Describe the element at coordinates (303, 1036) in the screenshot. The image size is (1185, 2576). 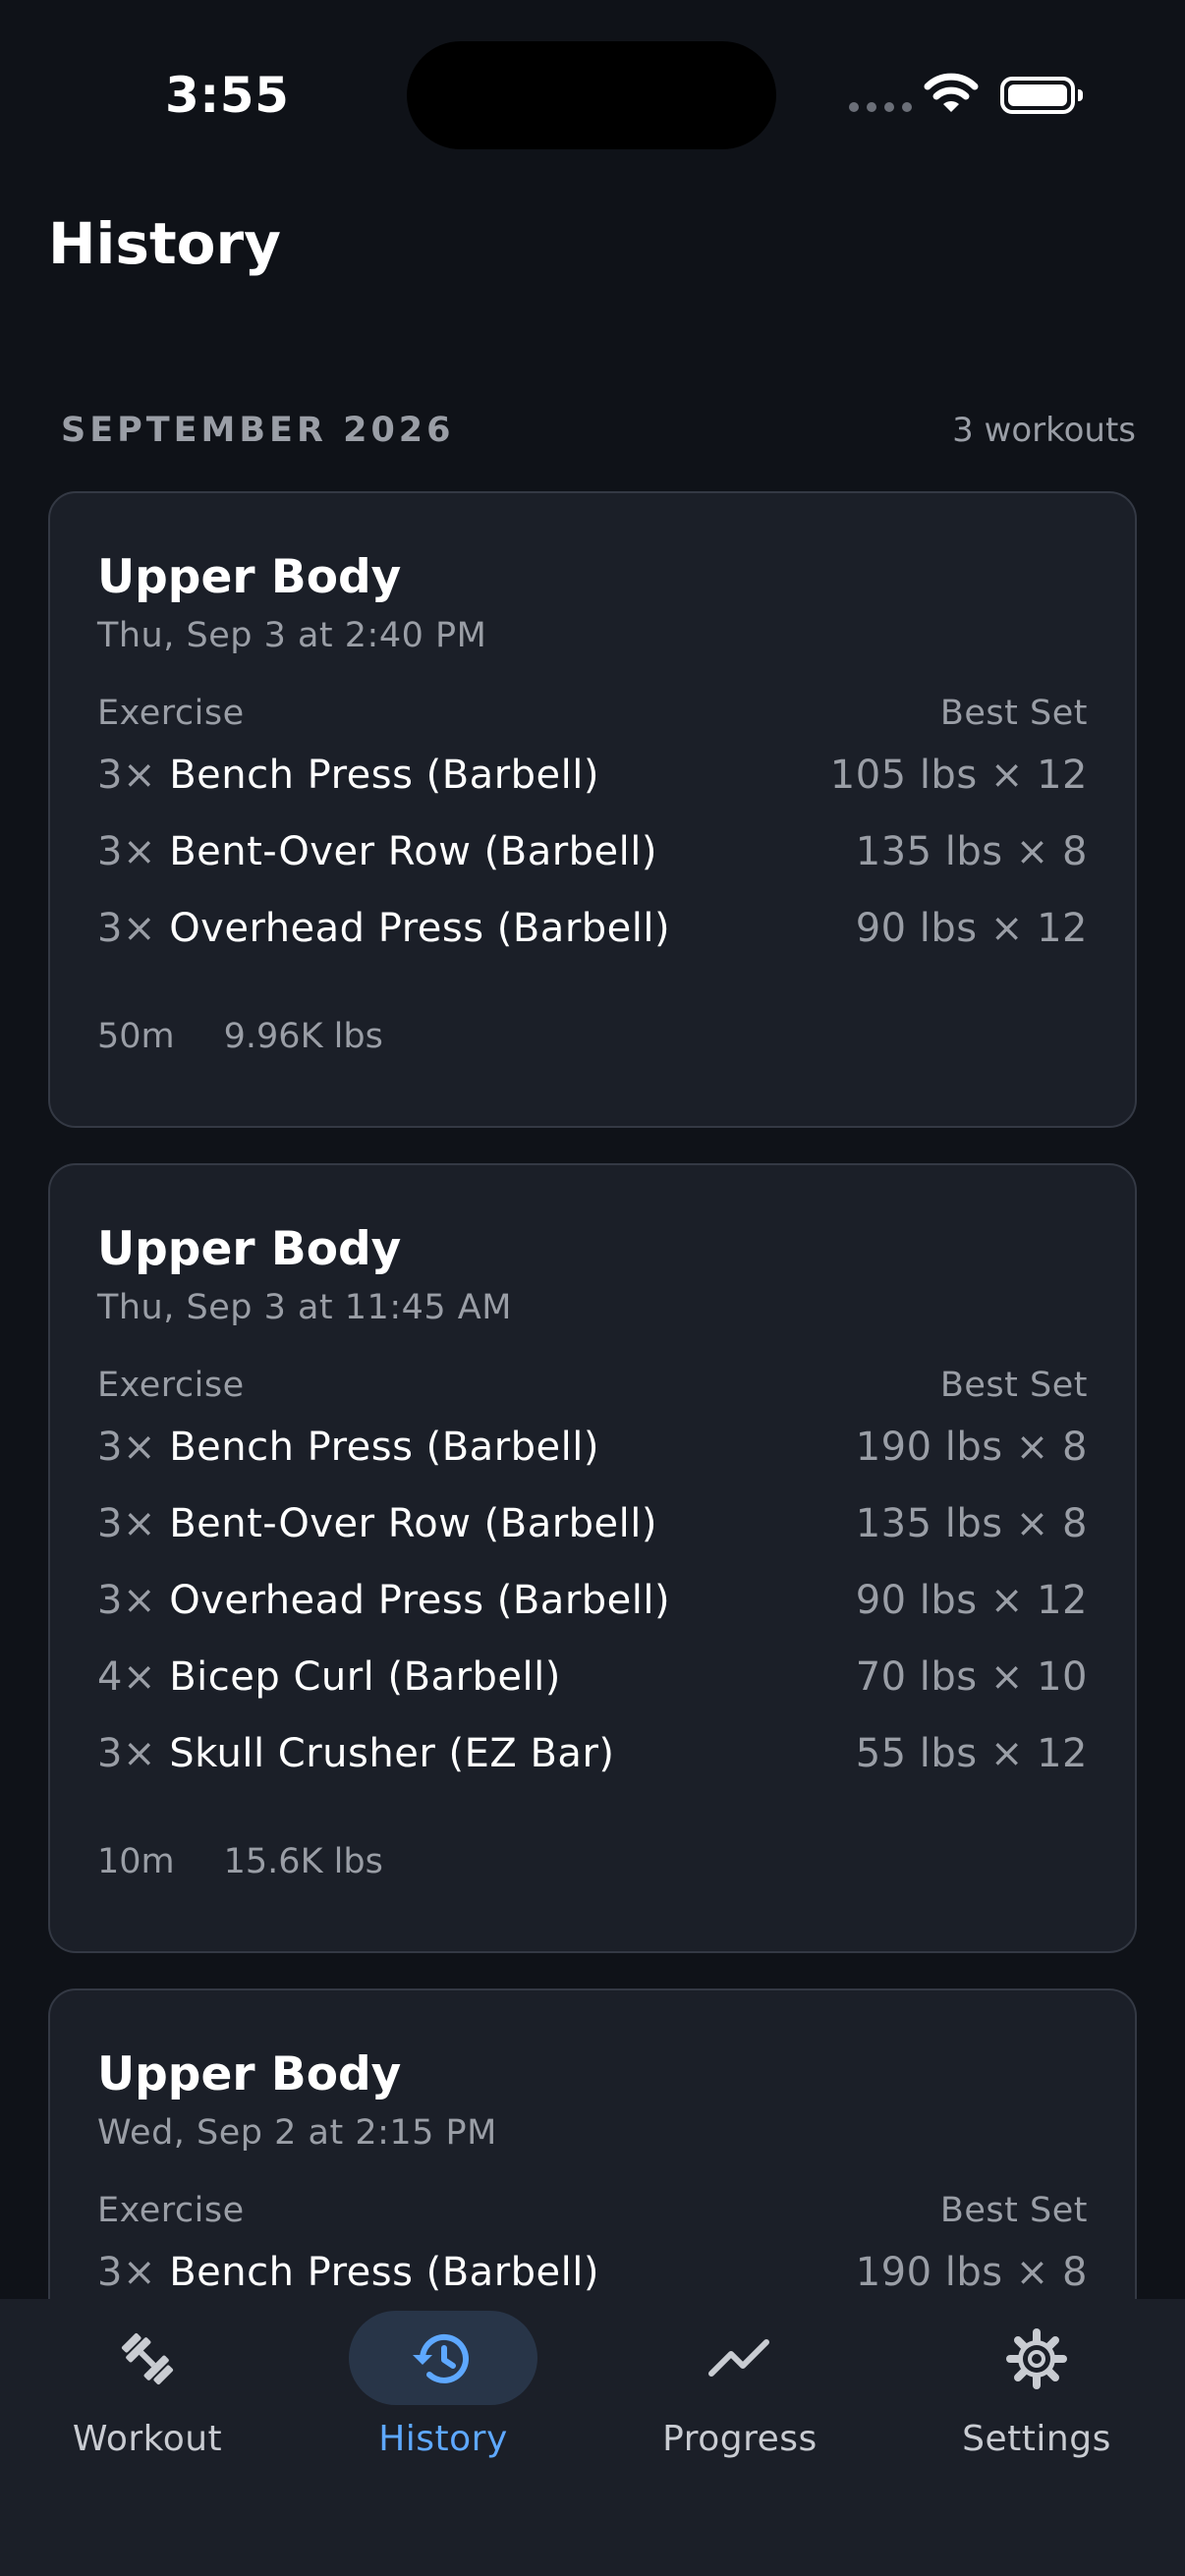
I see `workout-volume: 9.96K lbs` at that location.